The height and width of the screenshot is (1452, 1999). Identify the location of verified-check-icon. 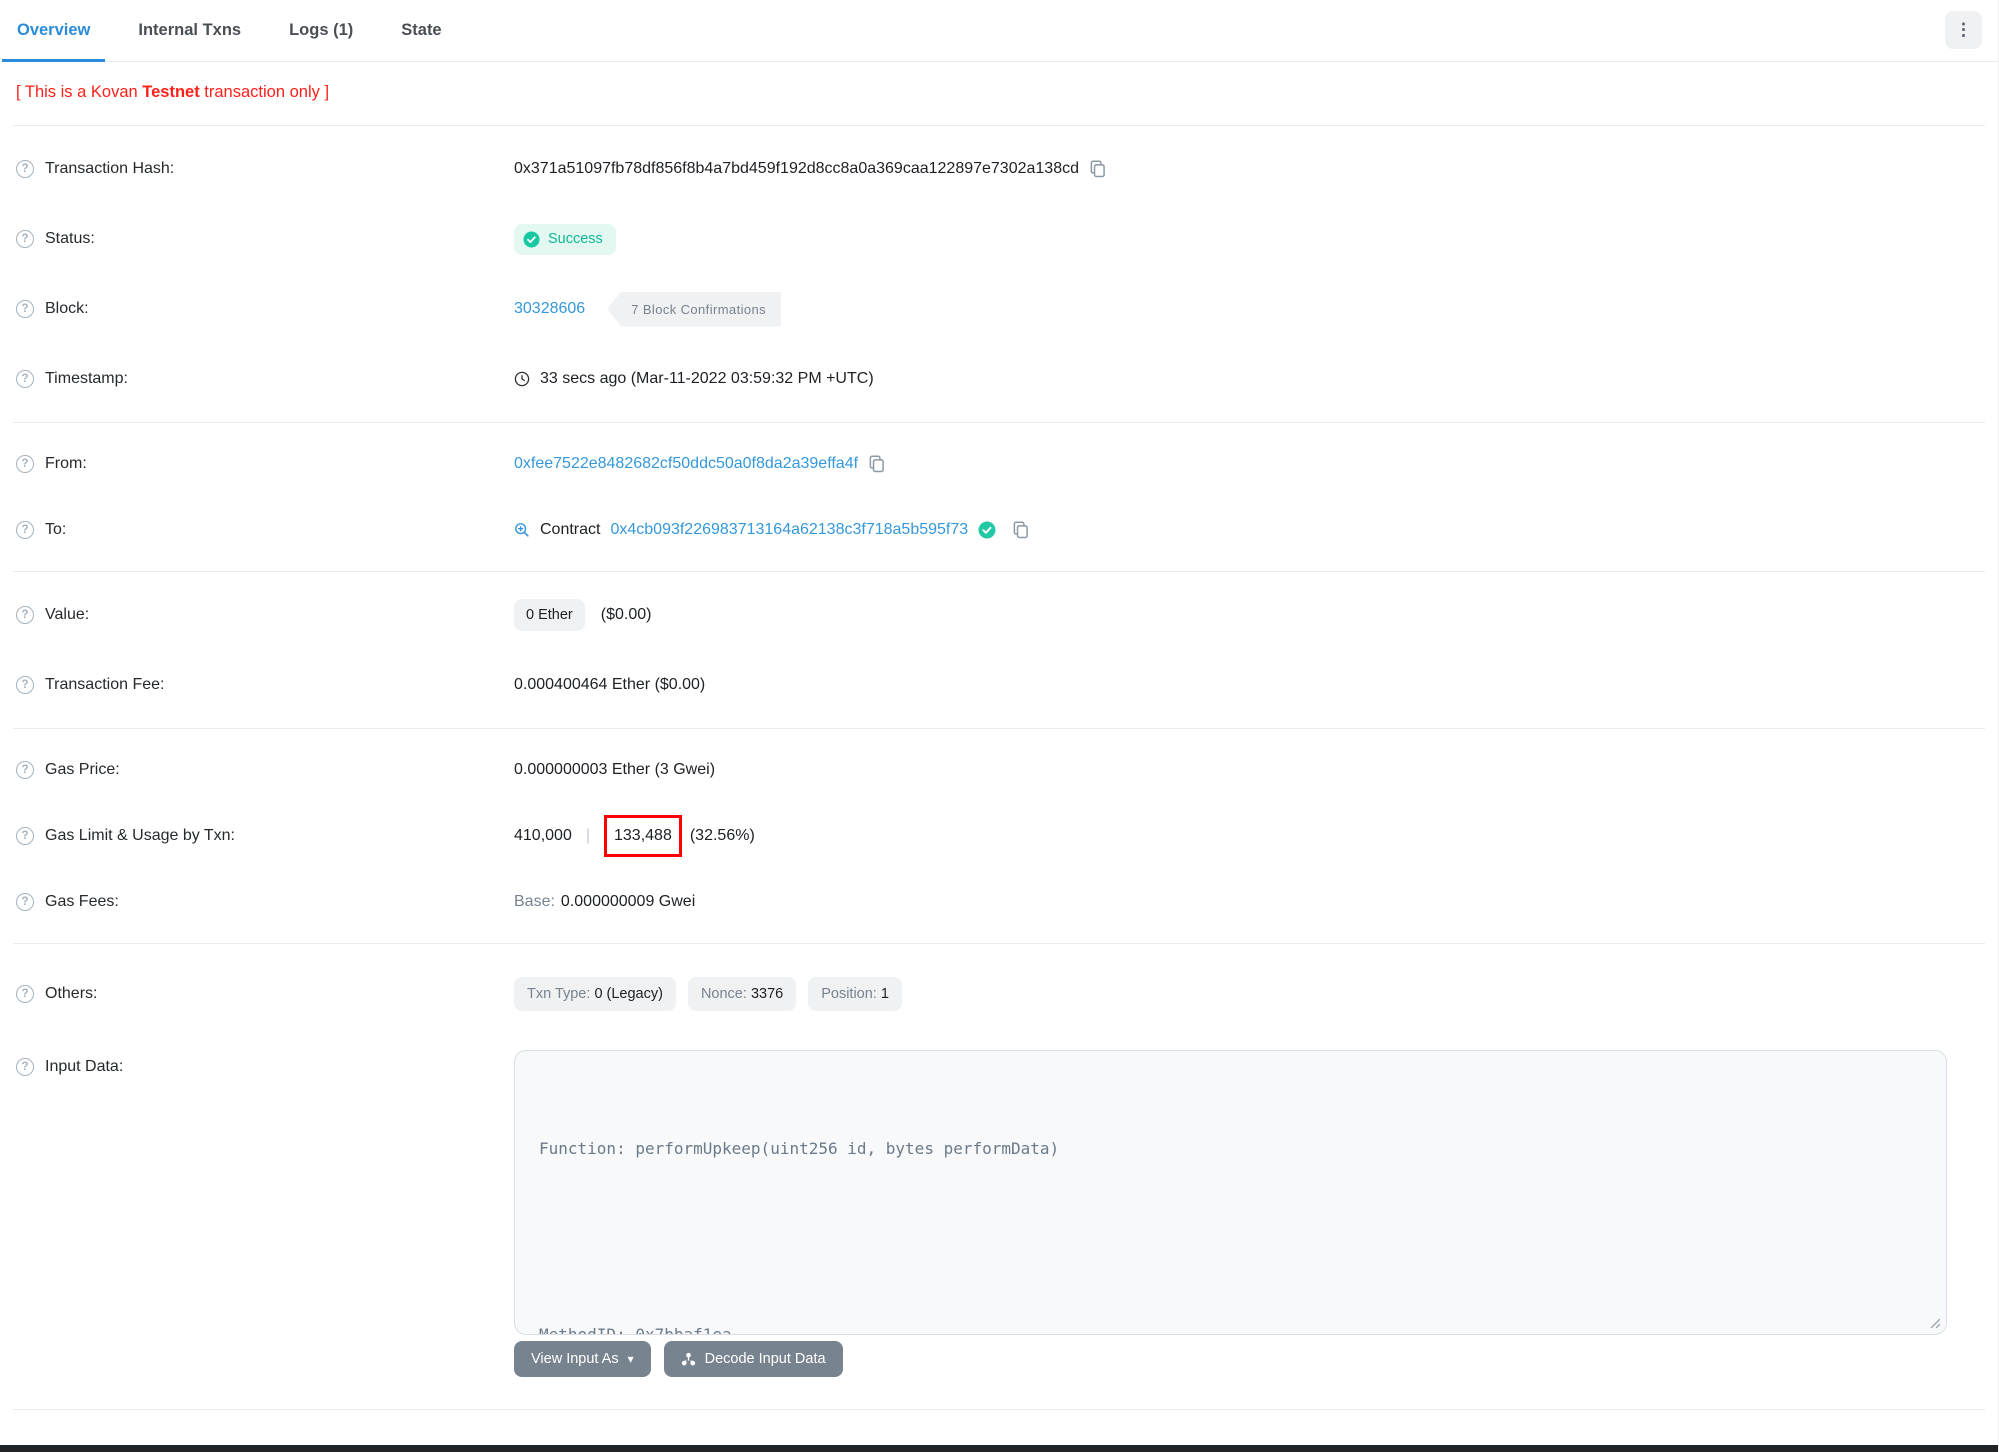
(987, 530).